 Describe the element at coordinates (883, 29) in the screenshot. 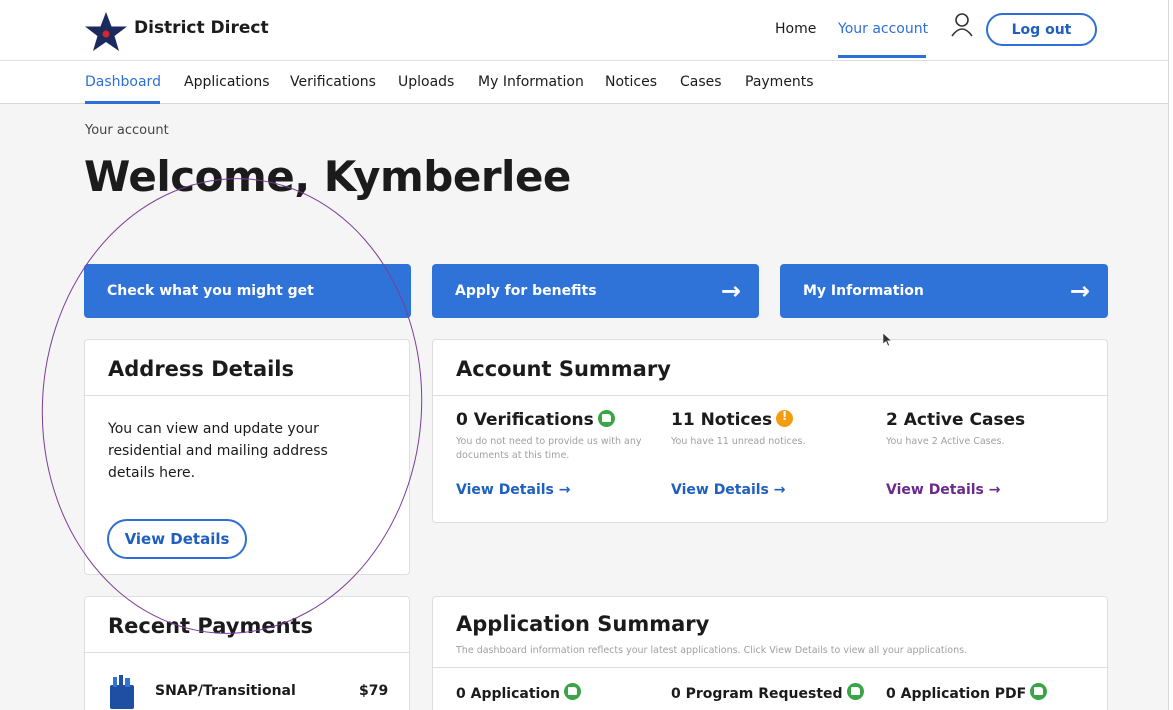

I see `nav-your-account-link: Your account` at that location.